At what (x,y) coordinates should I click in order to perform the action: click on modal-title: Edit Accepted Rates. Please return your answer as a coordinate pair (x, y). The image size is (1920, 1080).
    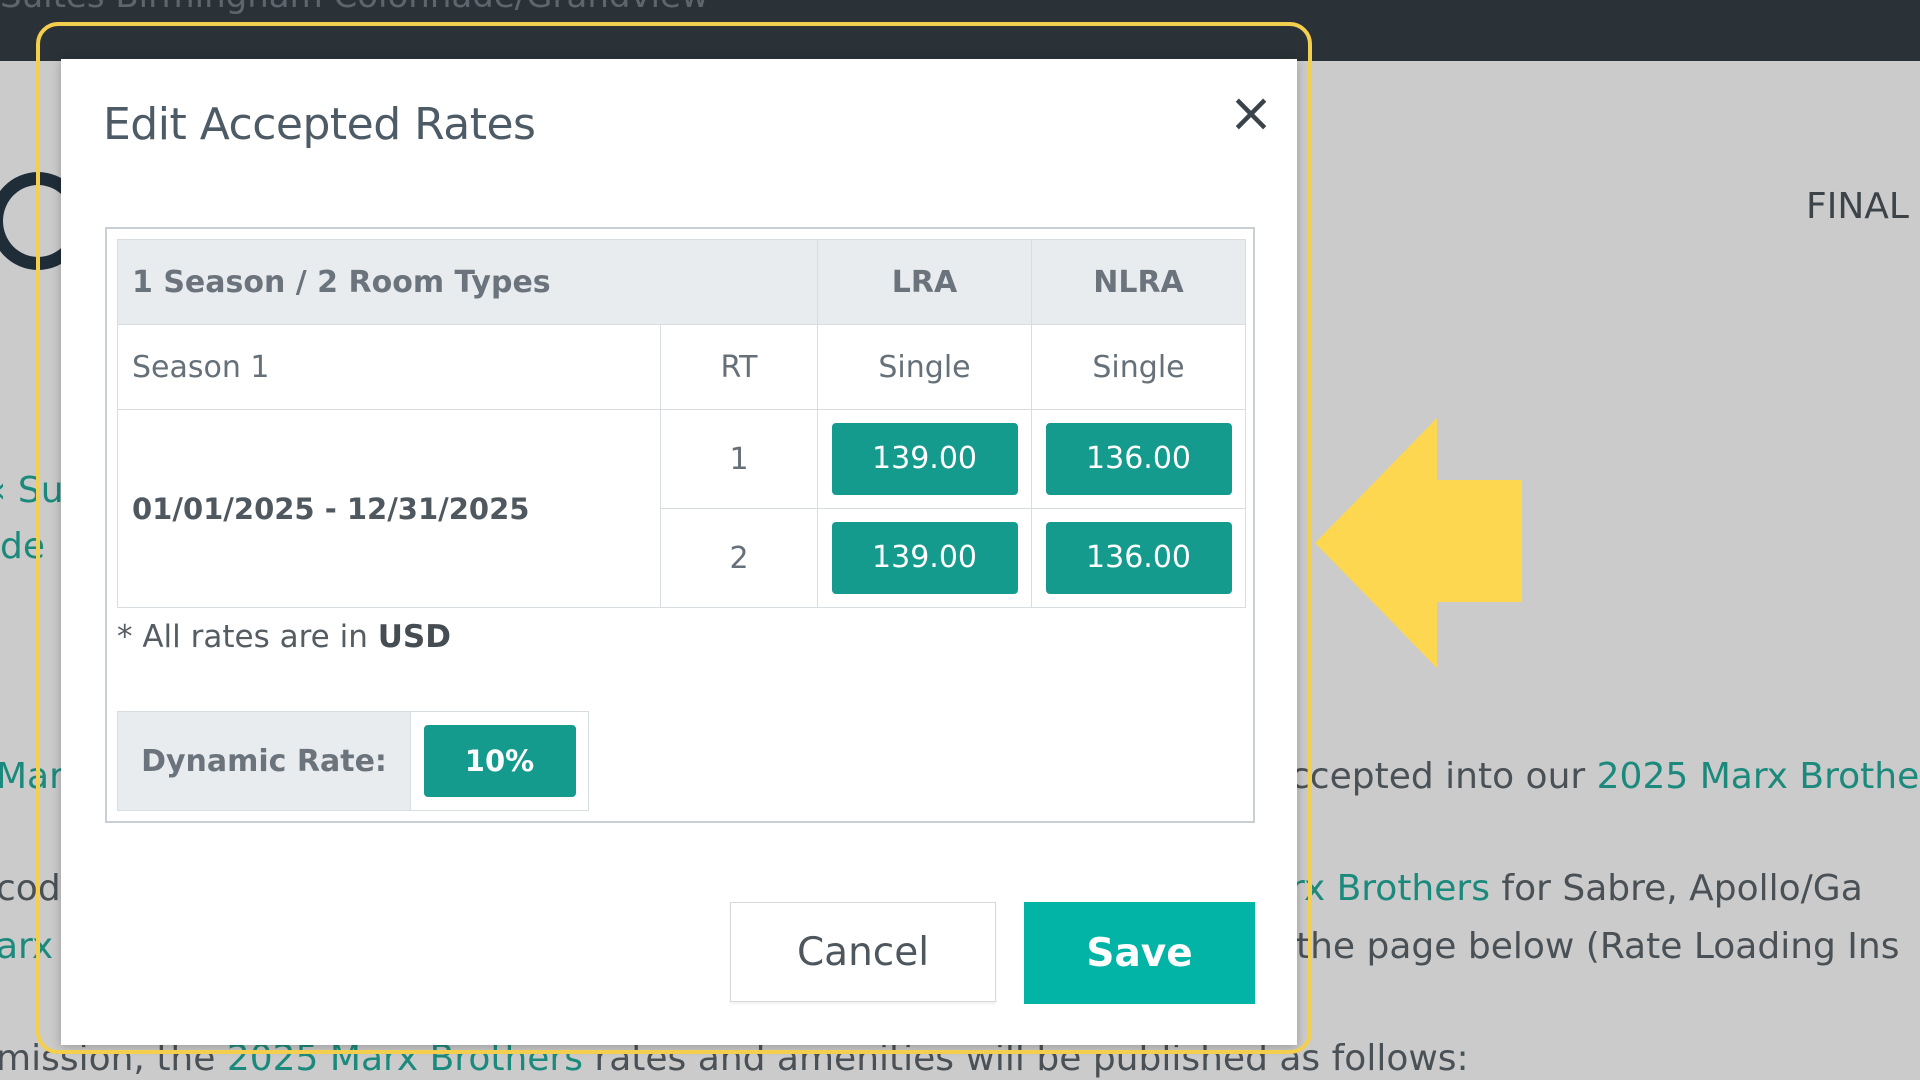
    Looking at the image, I should click on (319, 124).